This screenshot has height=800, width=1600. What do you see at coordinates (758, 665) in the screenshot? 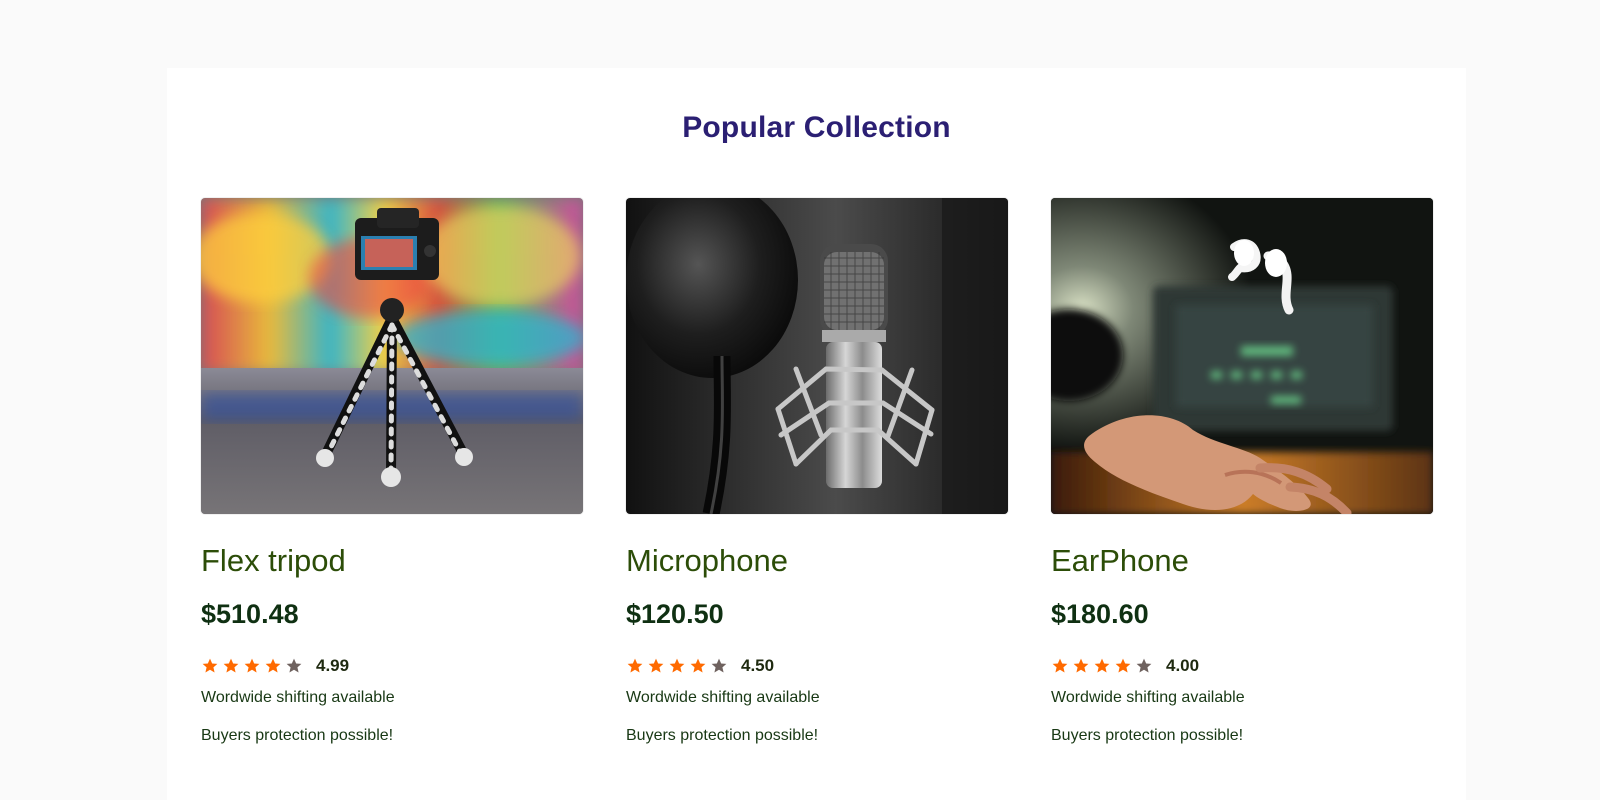
I see `rating-value: 4.50` at bounding box center [758, 665].